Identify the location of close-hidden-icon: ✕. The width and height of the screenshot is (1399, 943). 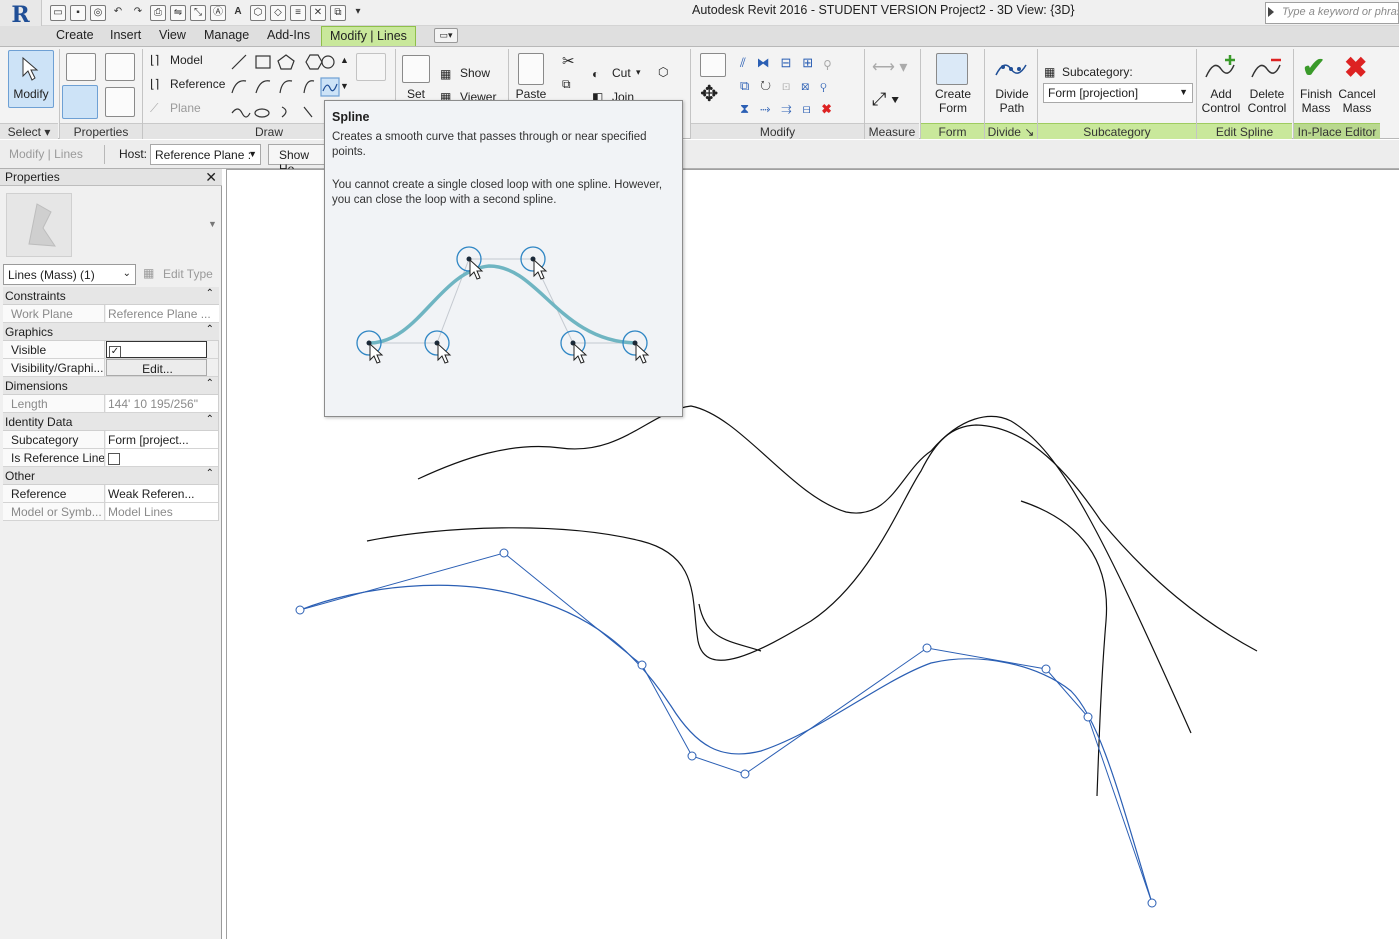
(318, 13).